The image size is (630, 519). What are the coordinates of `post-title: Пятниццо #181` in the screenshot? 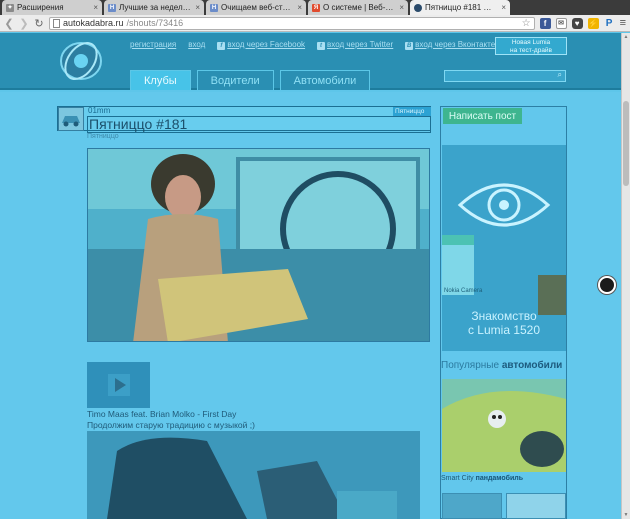 It's located at (259, 124).